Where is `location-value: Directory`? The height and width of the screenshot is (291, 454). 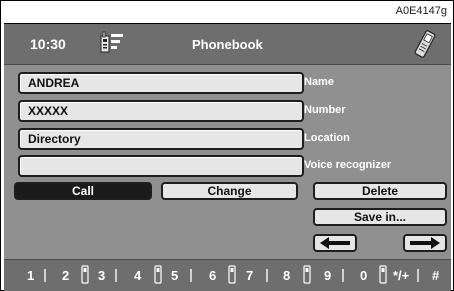 location-value: Directory is located at coordinates (54, 139).